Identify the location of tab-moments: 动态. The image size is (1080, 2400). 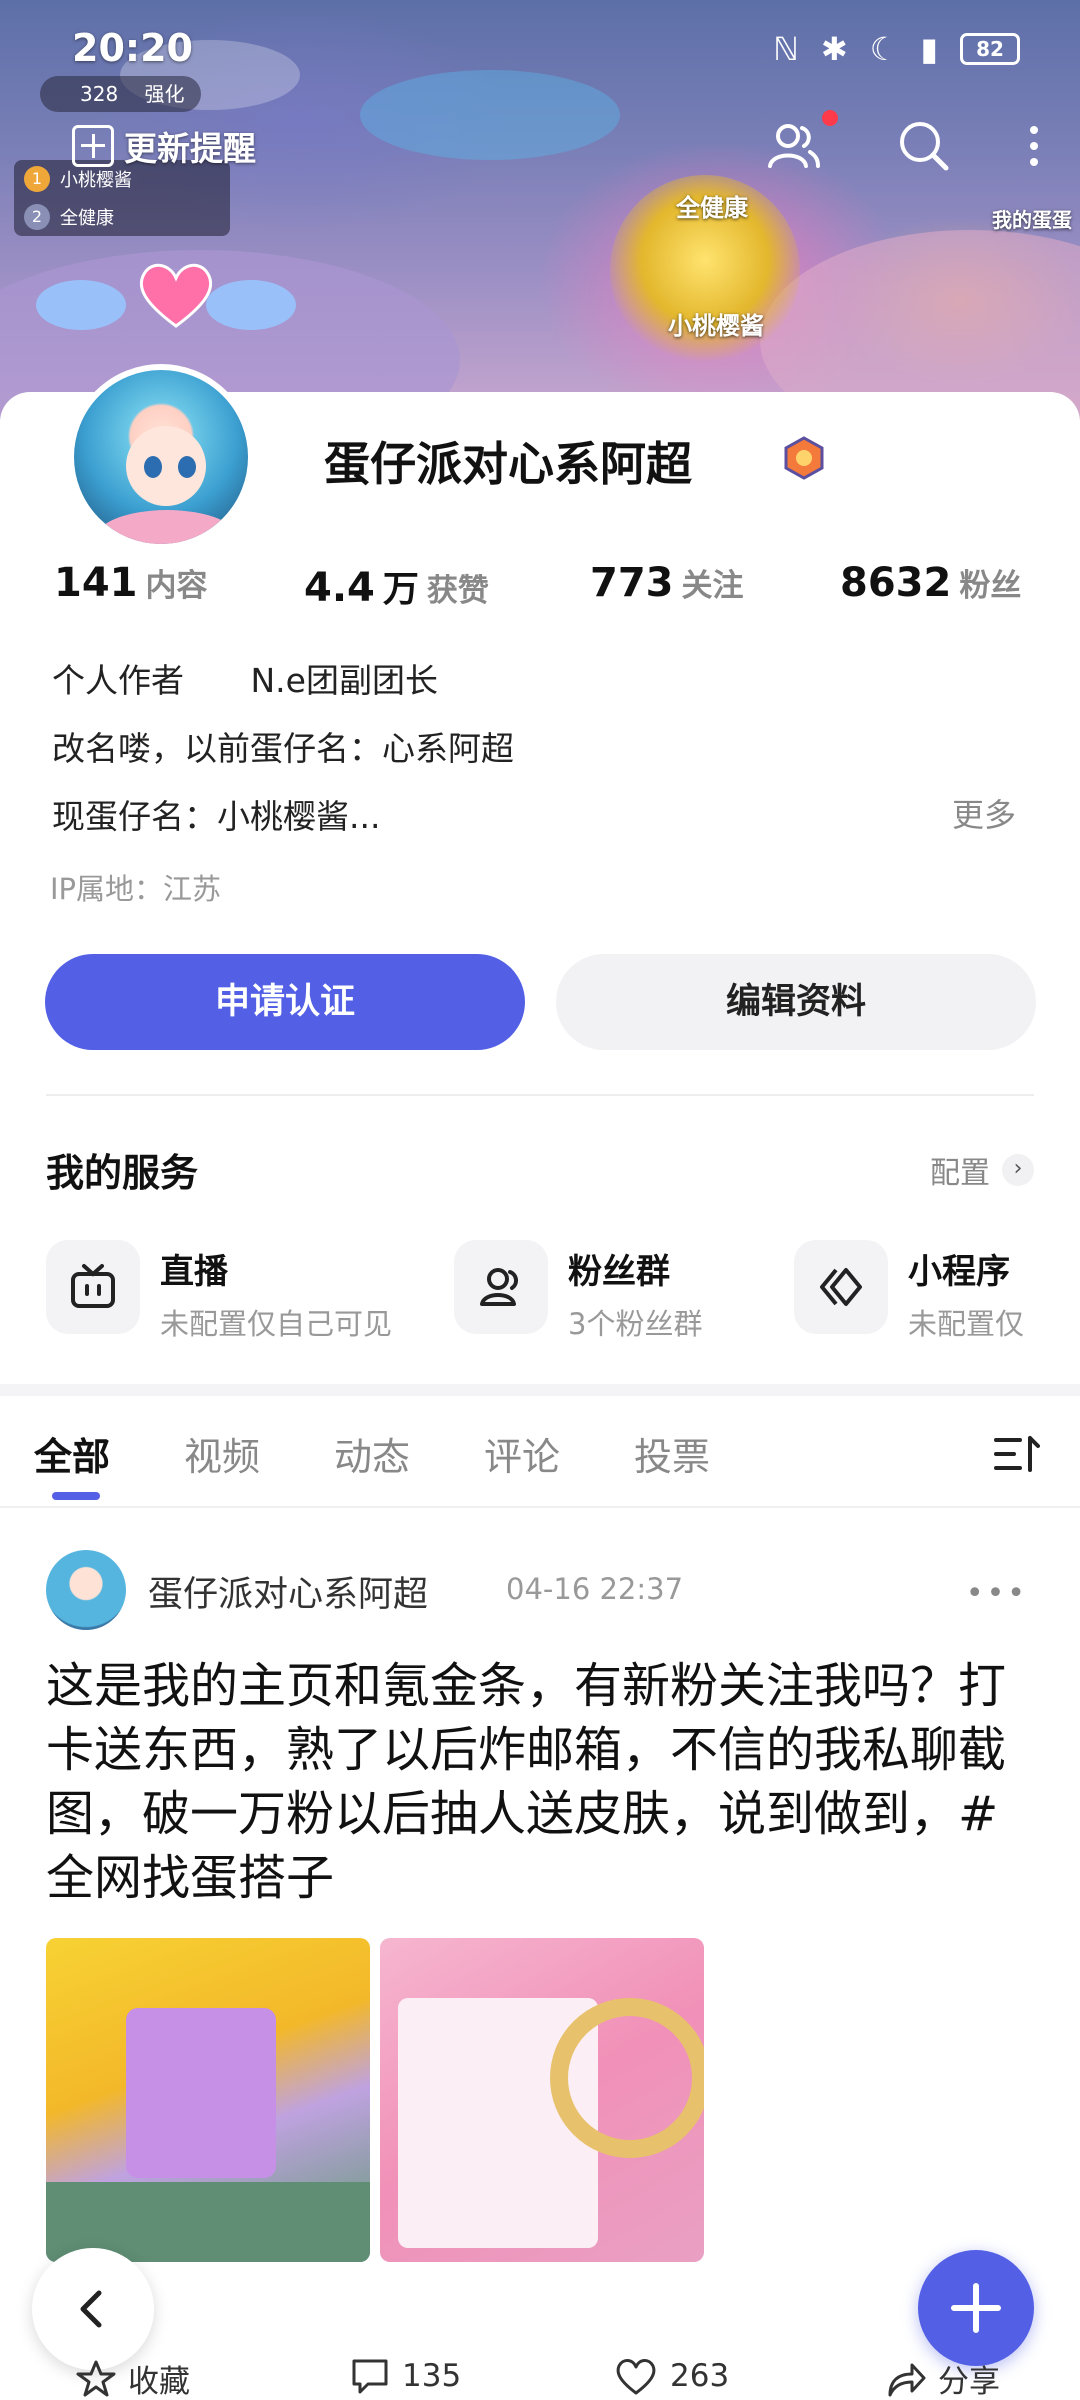
(372, 1453).